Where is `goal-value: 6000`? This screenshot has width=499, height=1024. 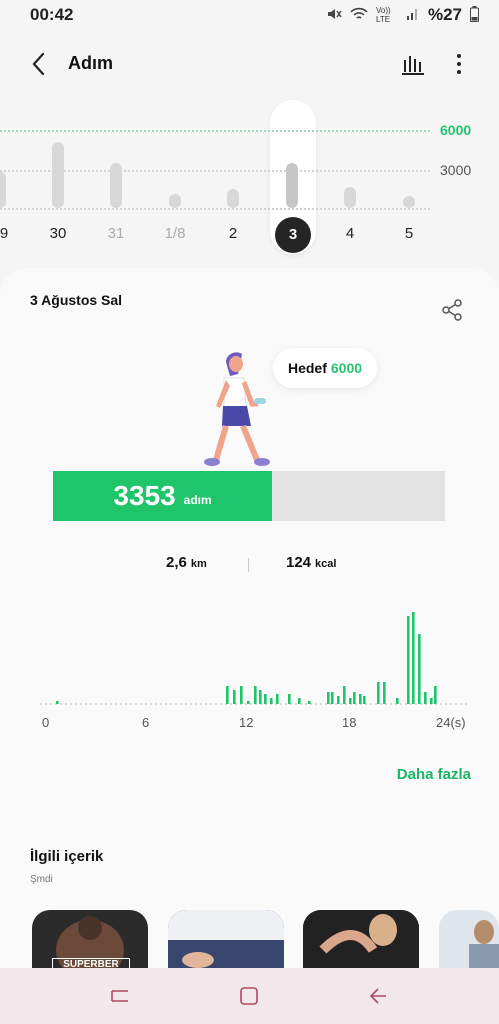 goal-value: 6000 is located at coordinates (346, 368).